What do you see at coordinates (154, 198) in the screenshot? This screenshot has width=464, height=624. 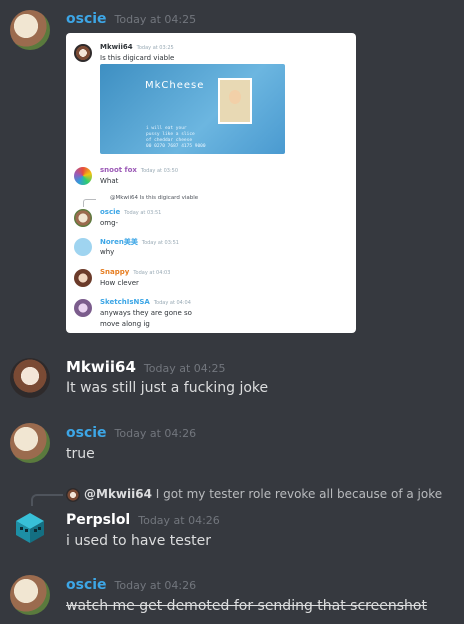 I see `reply-preview: @Mkwii64 Is this digicard viable` at bounding box center [154, 198].